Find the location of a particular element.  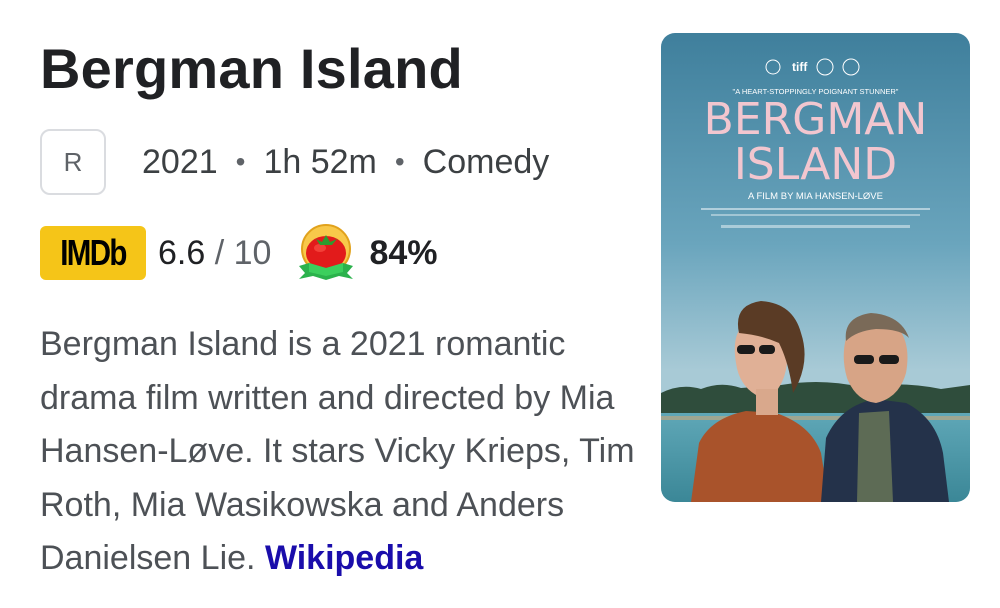

ratings-row: IMDb 6.6 / 10 84% is located at coordinates (239, 253).